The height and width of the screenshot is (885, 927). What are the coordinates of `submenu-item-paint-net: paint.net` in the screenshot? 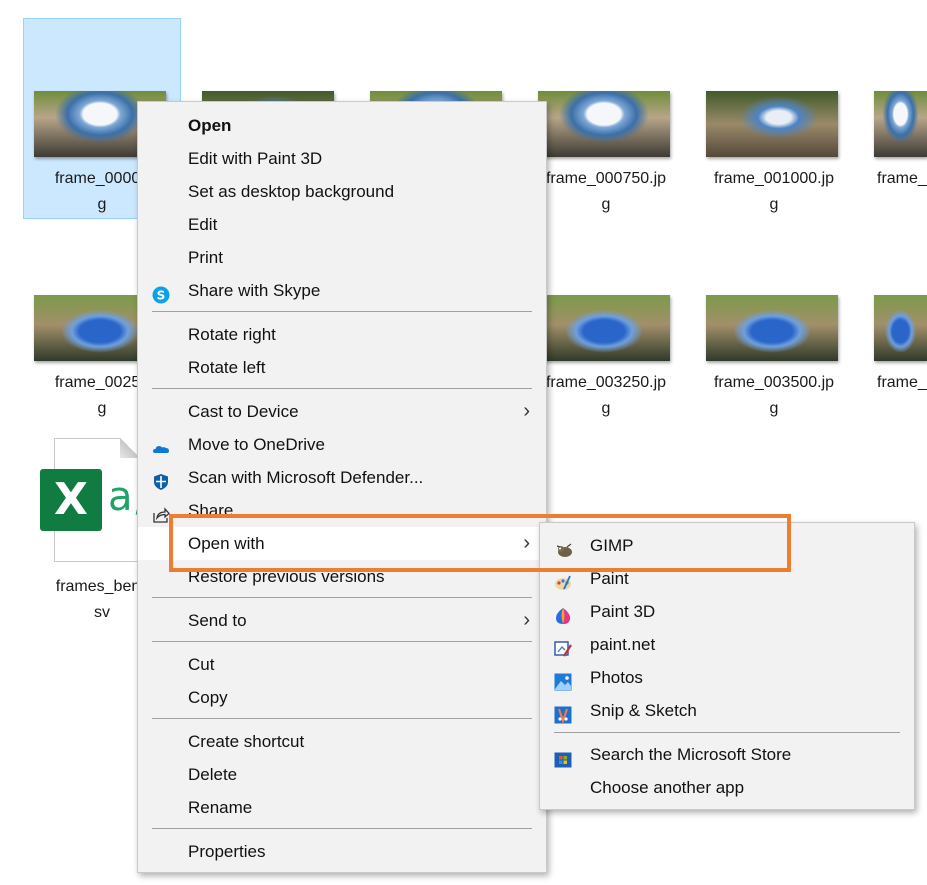 It's located at (727, 644).